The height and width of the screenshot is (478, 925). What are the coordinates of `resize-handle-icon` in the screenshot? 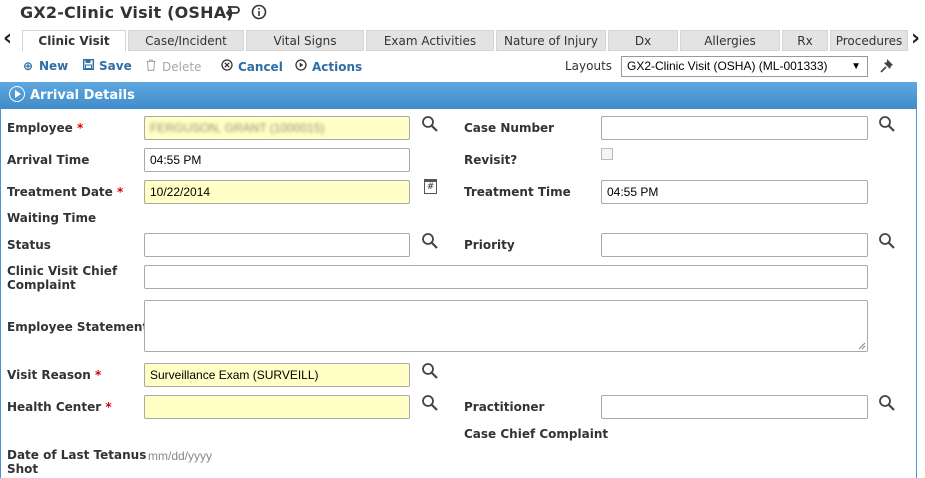 It's located at (862, 346).